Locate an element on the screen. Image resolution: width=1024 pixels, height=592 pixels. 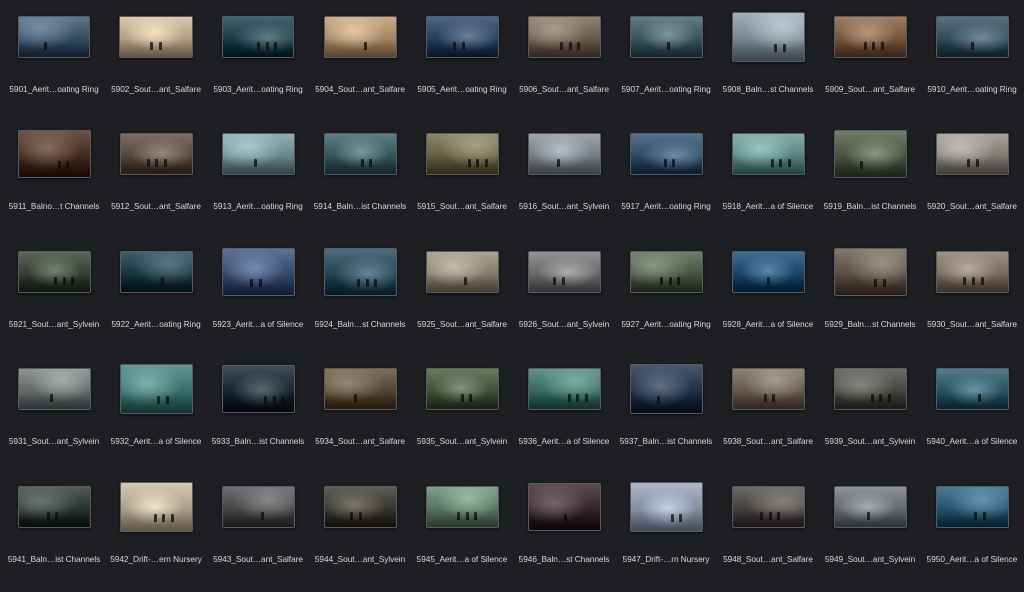
file-tile: 5906_Sout…ant_Salfare is located at coordinates (564, 63).